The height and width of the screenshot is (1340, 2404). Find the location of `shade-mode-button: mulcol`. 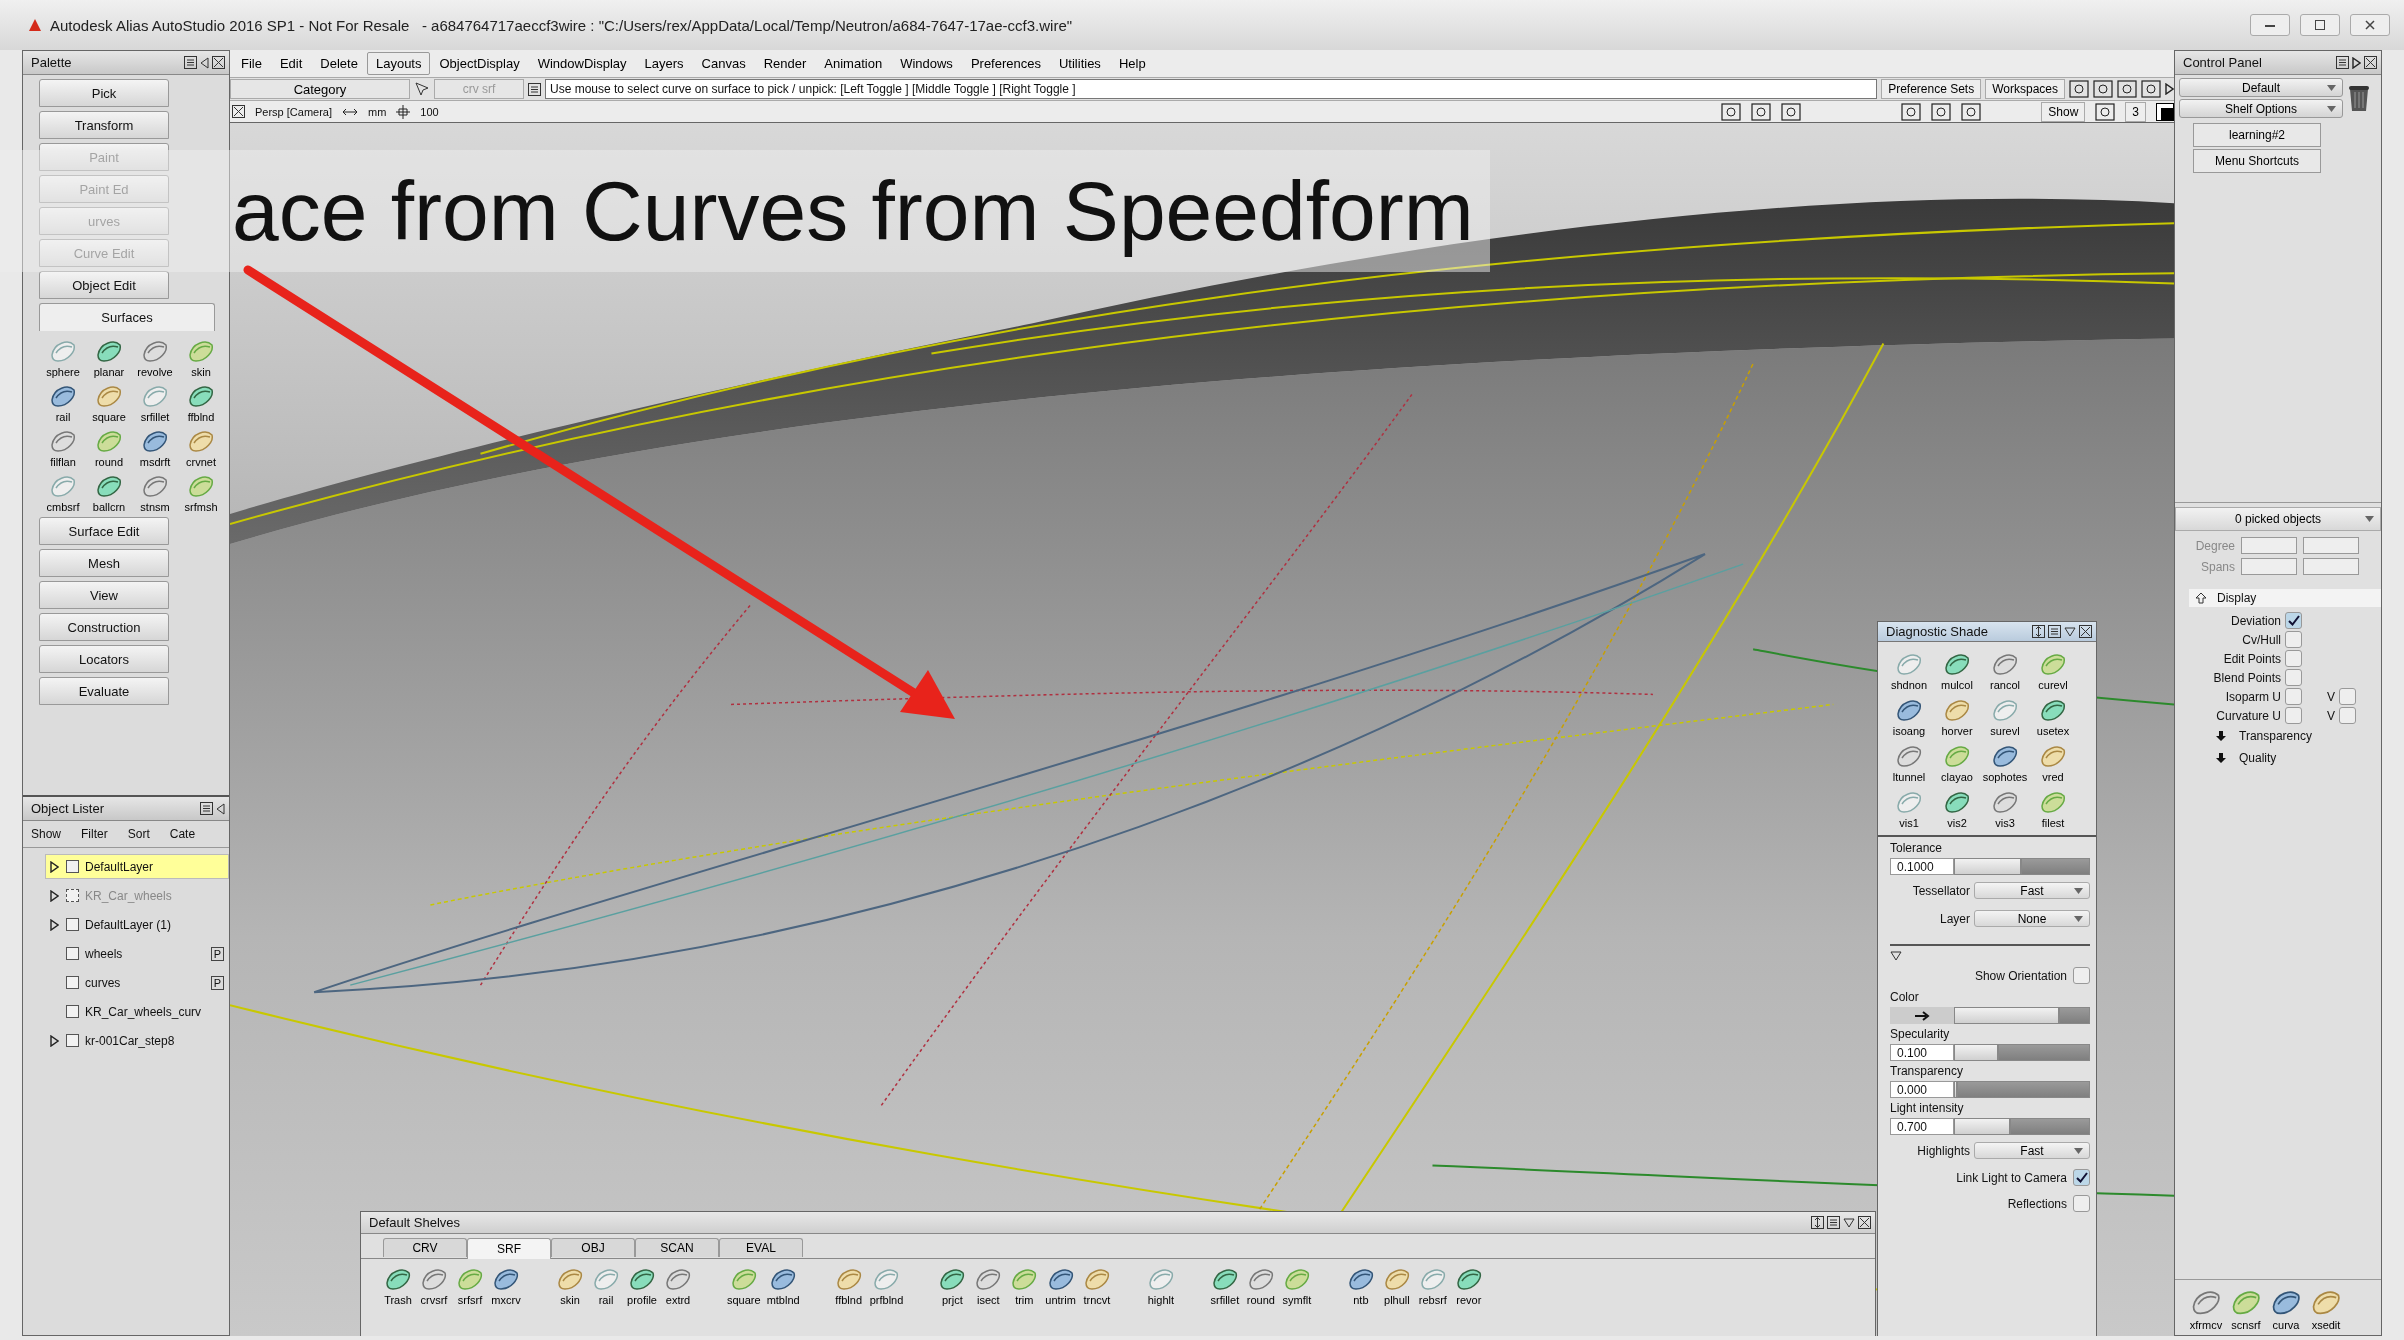

shade-mode-button: mulcol is located at coordinates (1957, 669).